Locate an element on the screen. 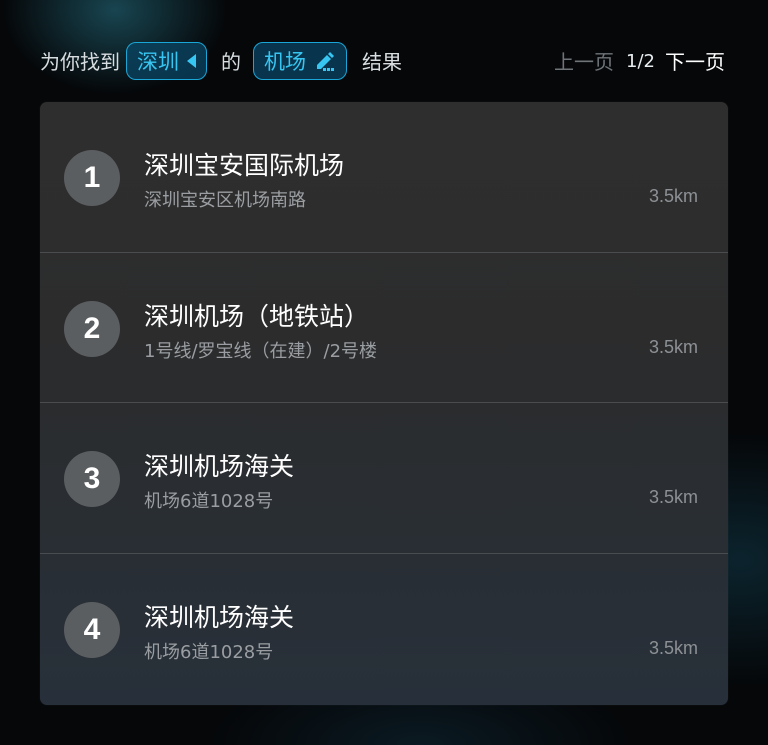  keyword-chip-label: 机场 is located at coordinates (285, 62).